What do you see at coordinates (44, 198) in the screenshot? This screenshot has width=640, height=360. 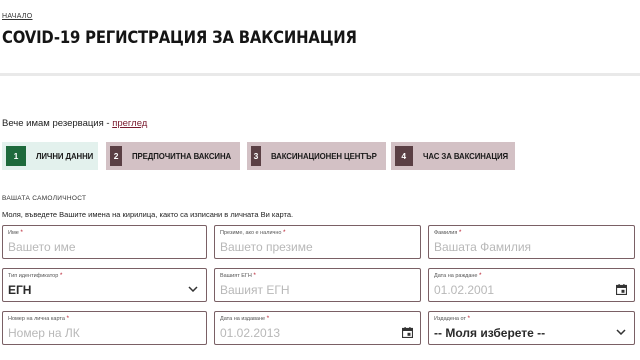 I see `section-title: ВАШАТА САМОЛИЧНОСТ` at bounding box center [44, 198].